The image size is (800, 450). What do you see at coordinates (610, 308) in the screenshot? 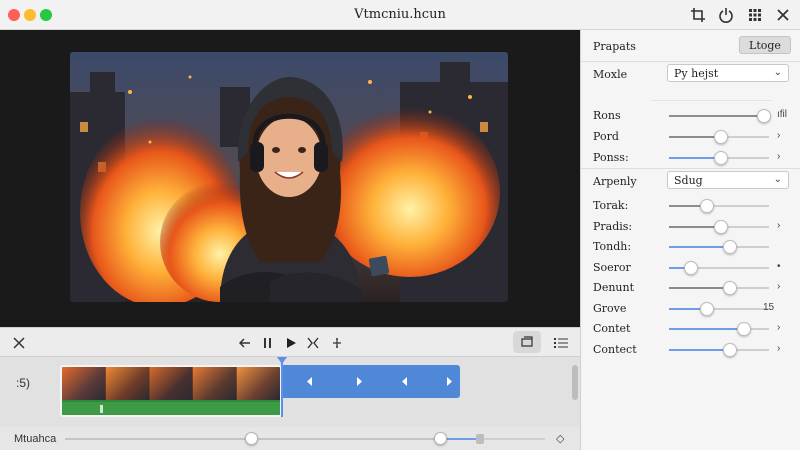
I see `slider-label: Grove` at bounding box center [610, 308].